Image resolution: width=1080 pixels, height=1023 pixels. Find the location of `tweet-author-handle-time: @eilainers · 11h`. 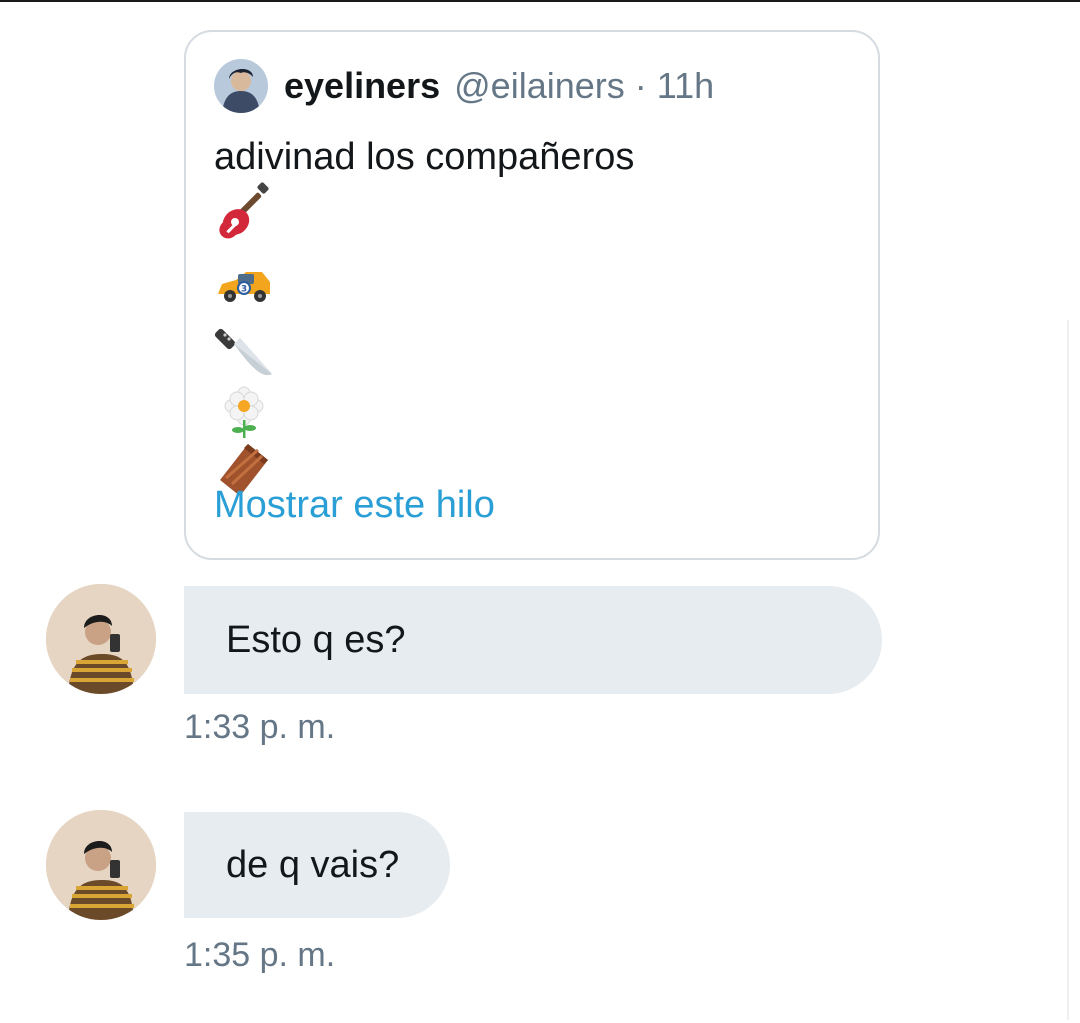

tweet-author-handle-time: @eilainers · 11h is located at coordinates (584, 85).